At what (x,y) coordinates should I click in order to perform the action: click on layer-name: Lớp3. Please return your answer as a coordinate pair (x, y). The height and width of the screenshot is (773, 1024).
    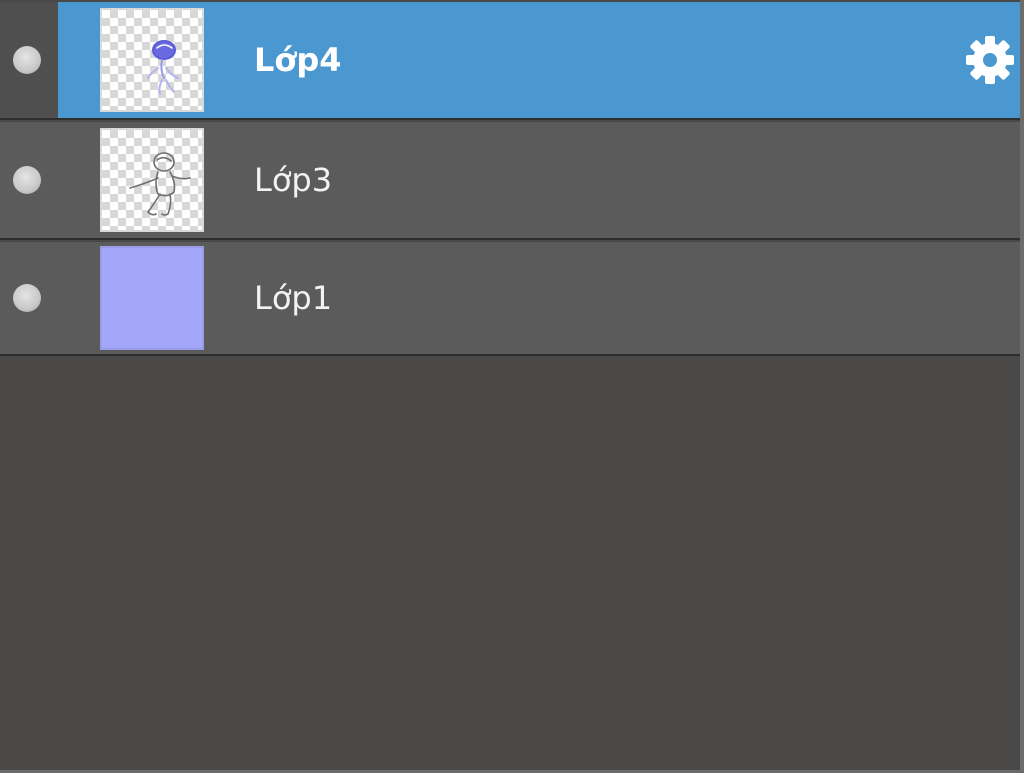
    Looking at the image, I should click on (293, 180).